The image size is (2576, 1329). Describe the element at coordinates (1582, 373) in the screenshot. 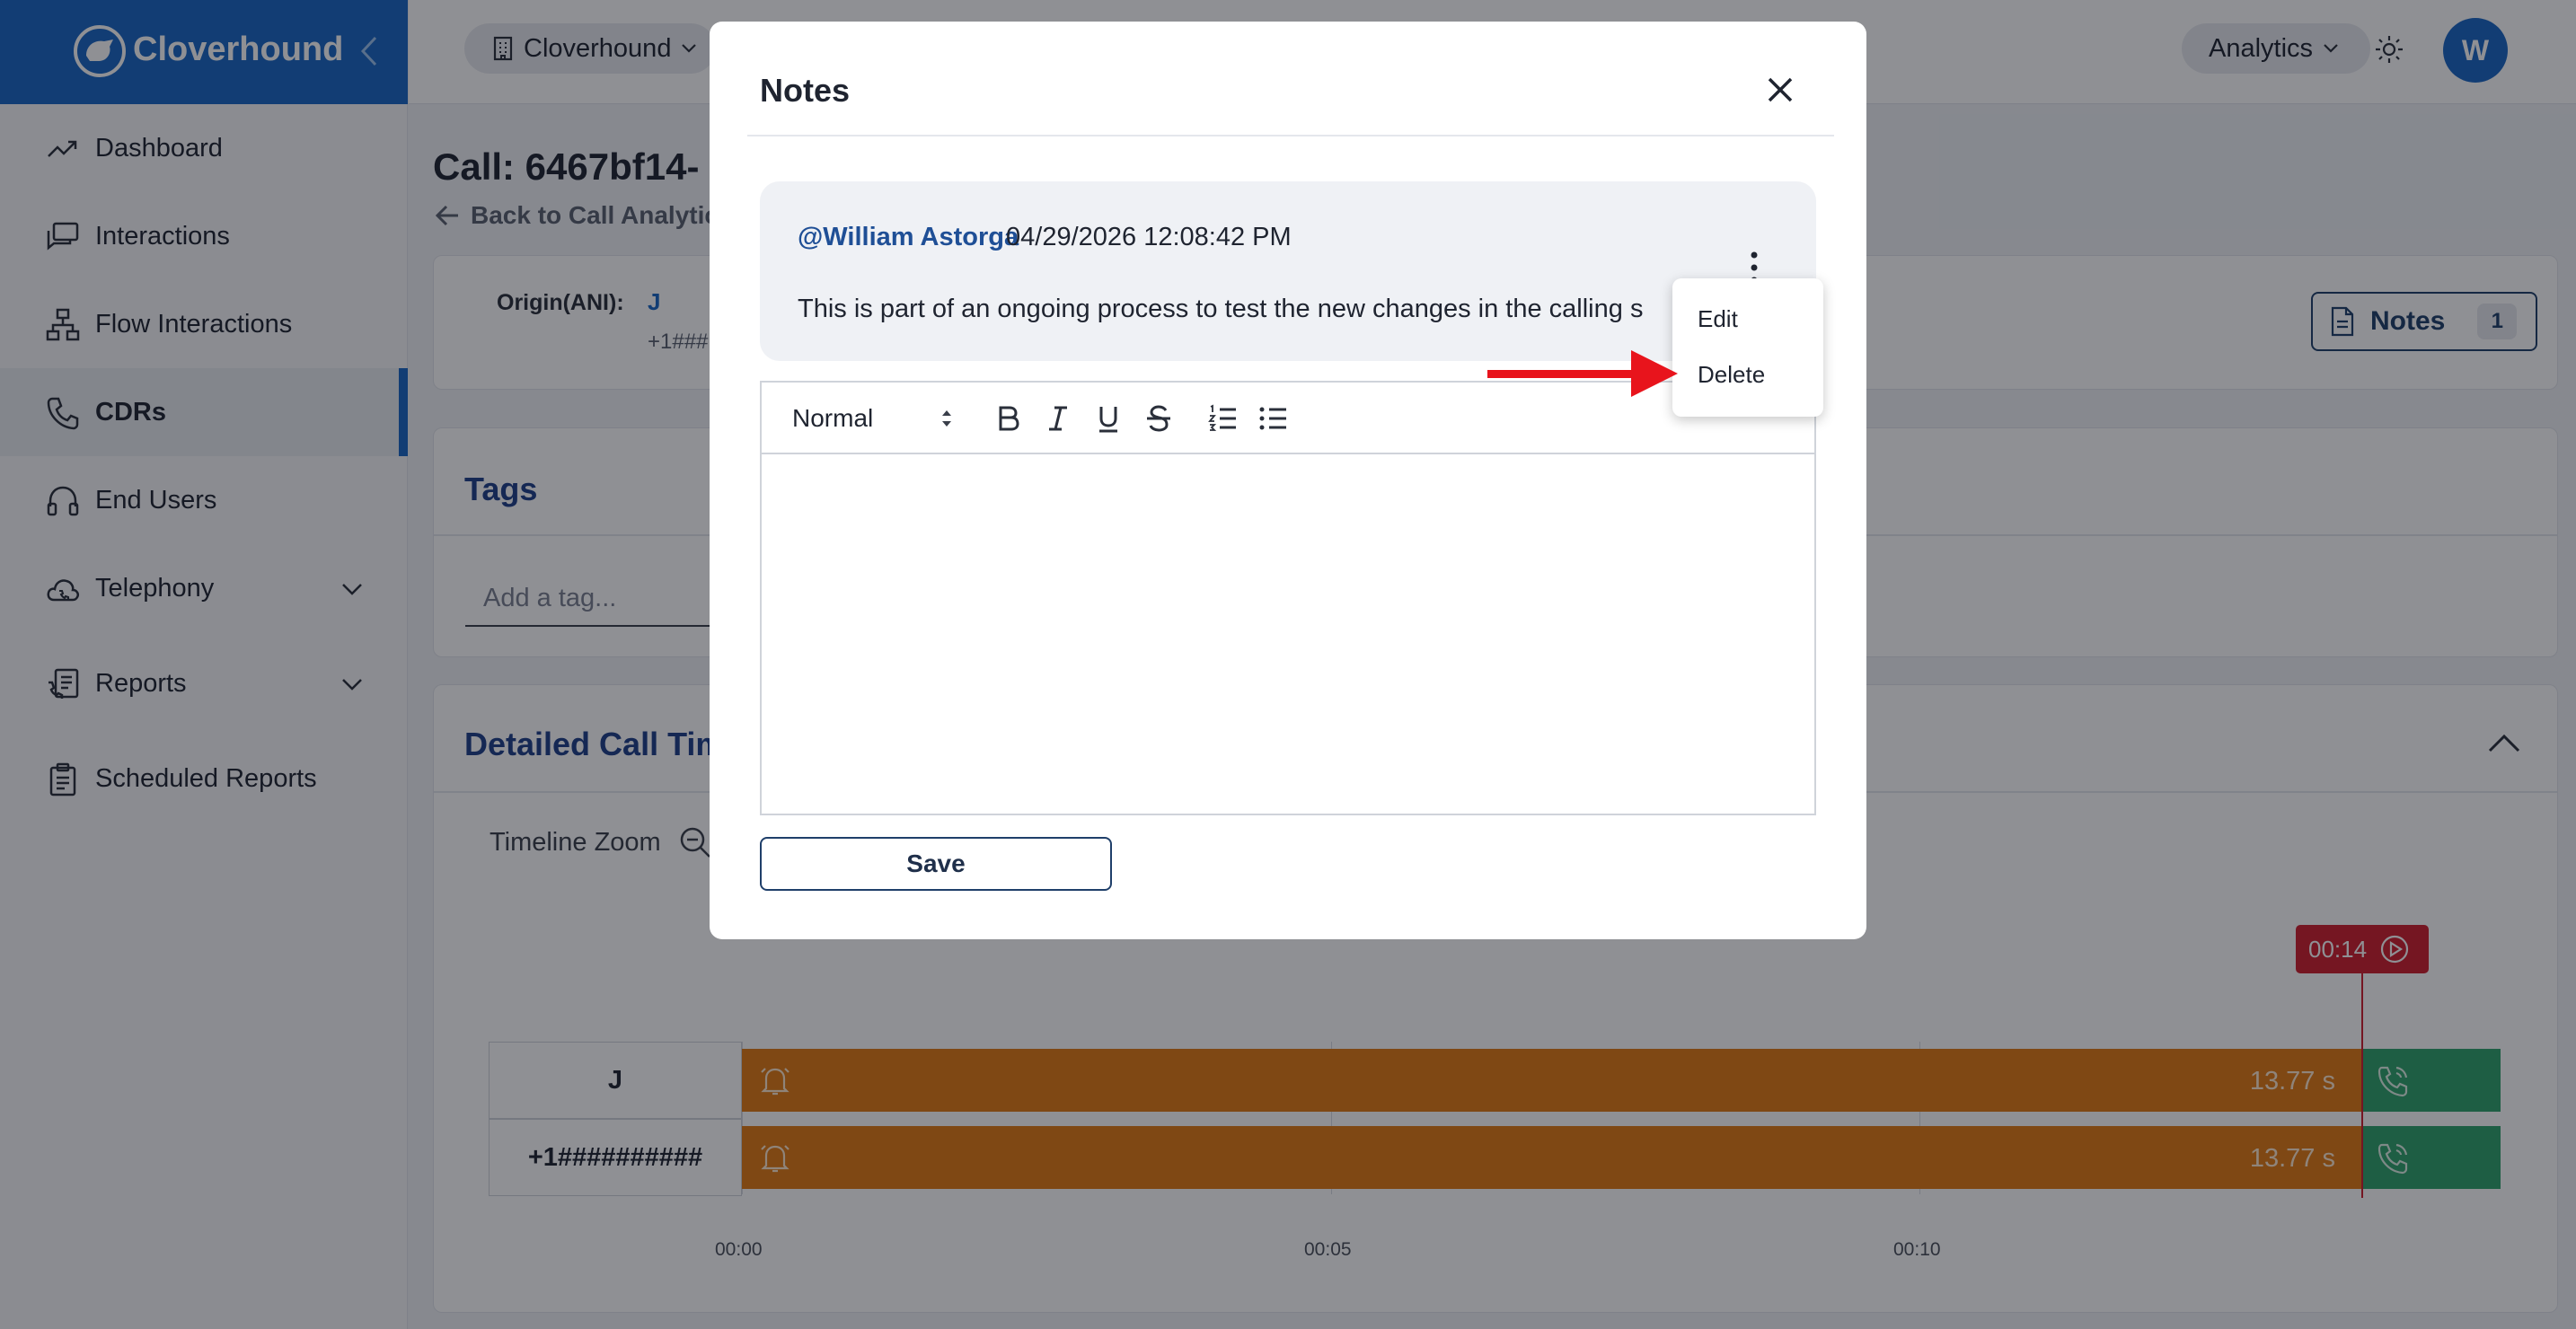

I see `annotation-arrow-icon` at that location.